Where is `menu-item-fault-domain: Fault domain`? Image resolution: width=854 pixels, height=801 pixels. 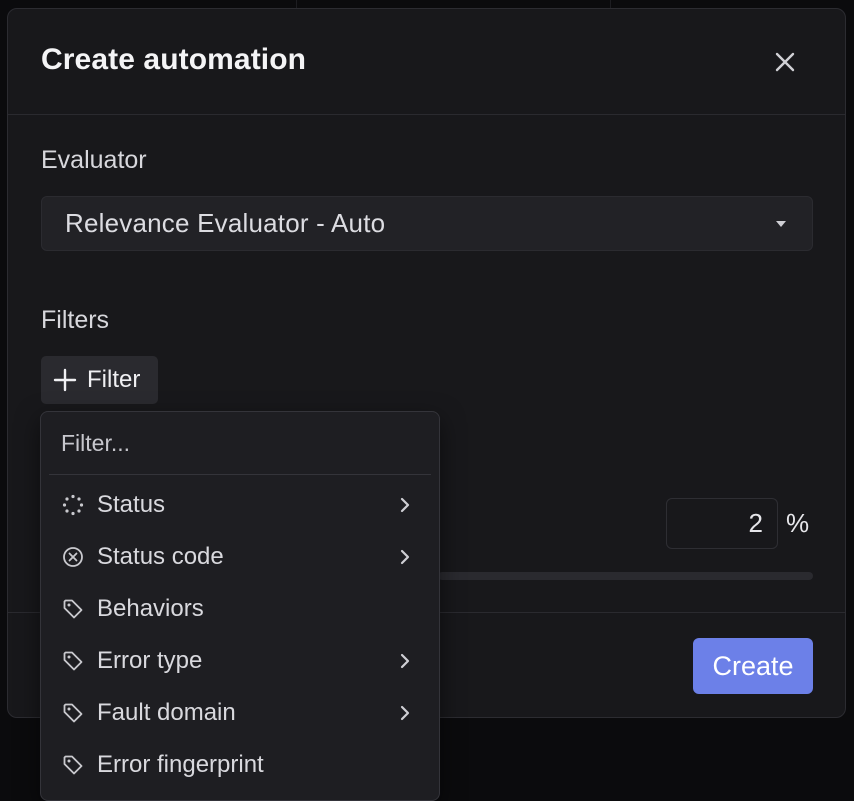
menu-item-fault-domain: Fault domain is located at coordinates (240, 713).